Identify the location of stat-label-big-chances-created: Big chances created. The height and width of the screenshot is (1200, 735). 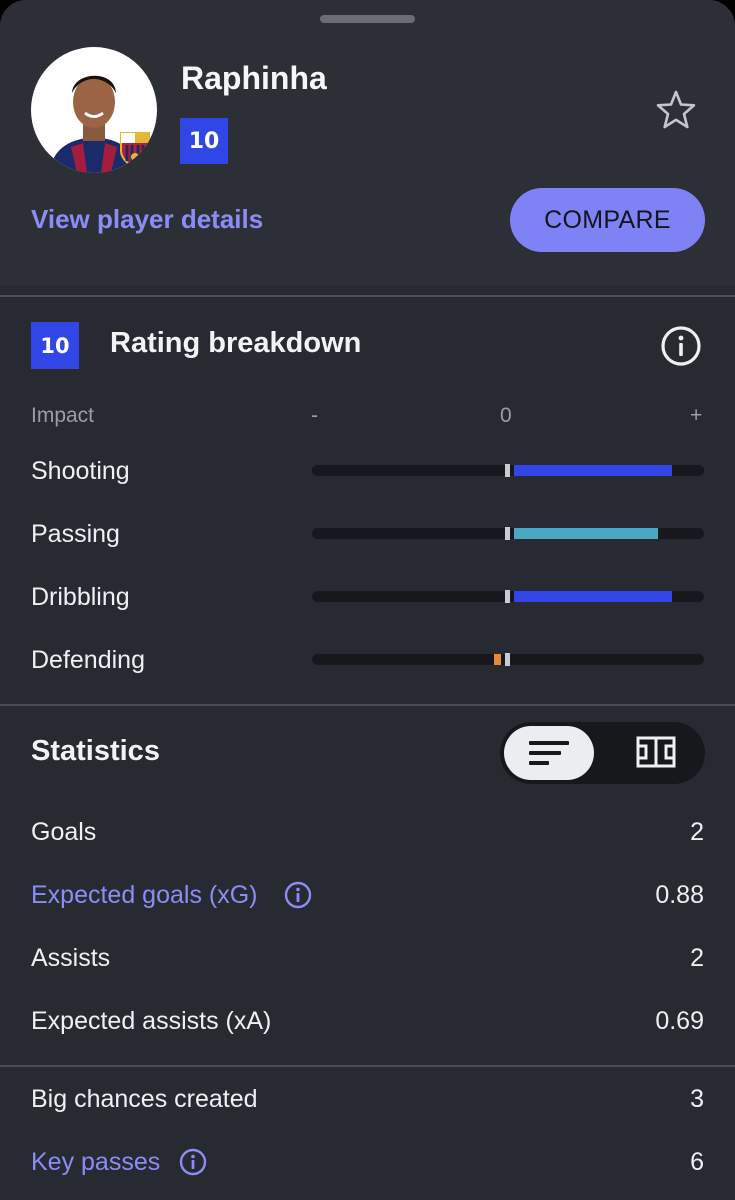
(144, 1099).